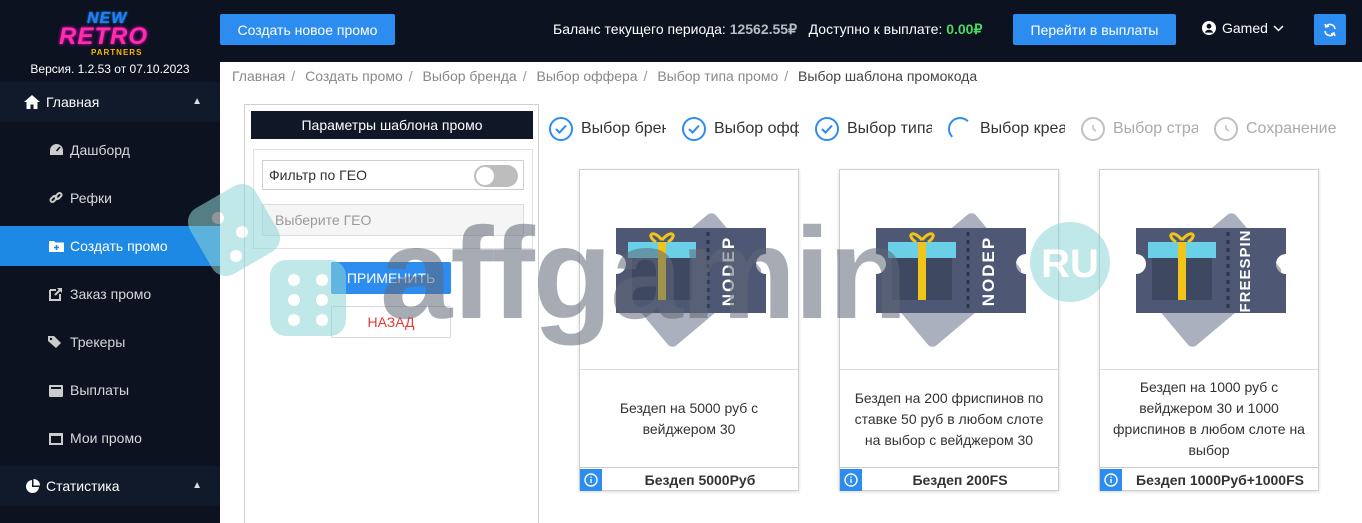 Image resolution: width=1362 pixels, height=523 pixels. I want to click on logo-line-retro: RETRO, so click(103, 36).